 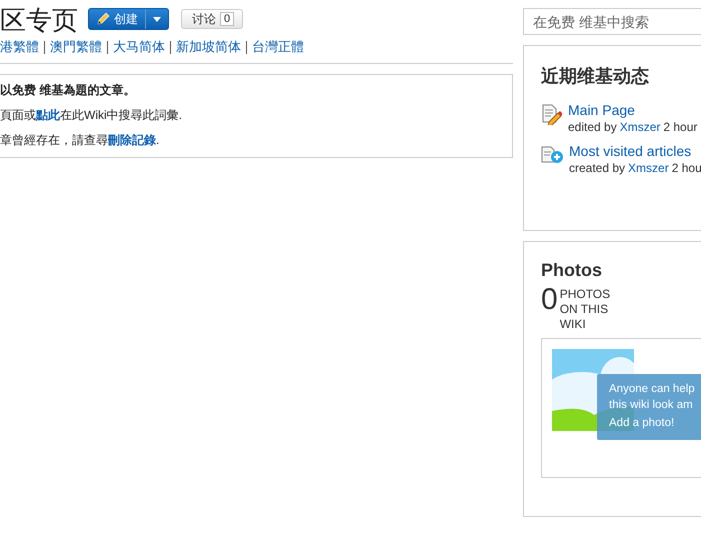 What do you see at coordinates (139, 47) in the screenshot?
I see `language-variant-link: 大马简体` at bounding box center [139, 47].